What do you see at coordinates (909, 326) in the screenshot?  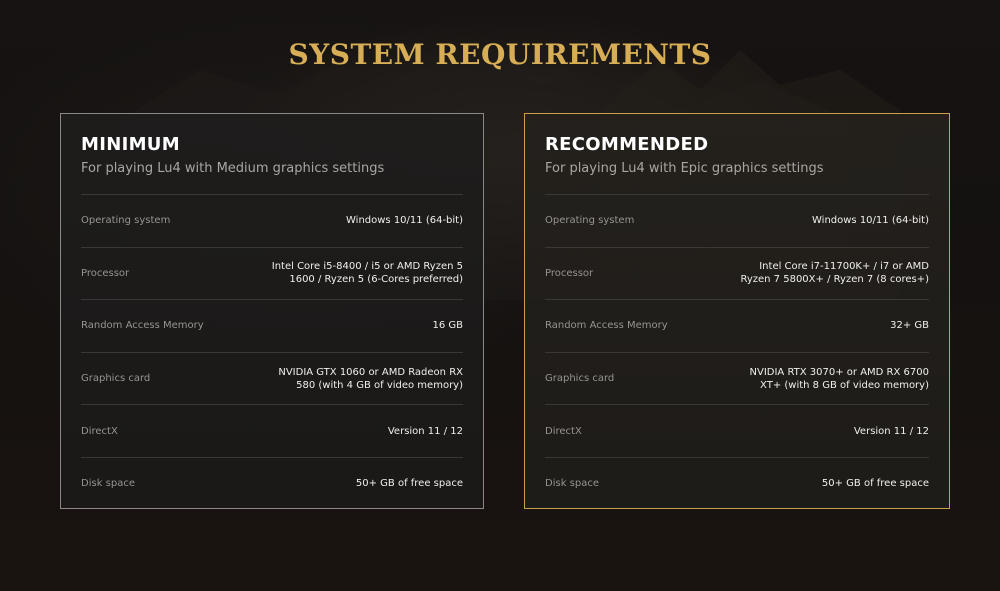 I see `spec-value: 32+ GB` at bounding box center [909, 326].